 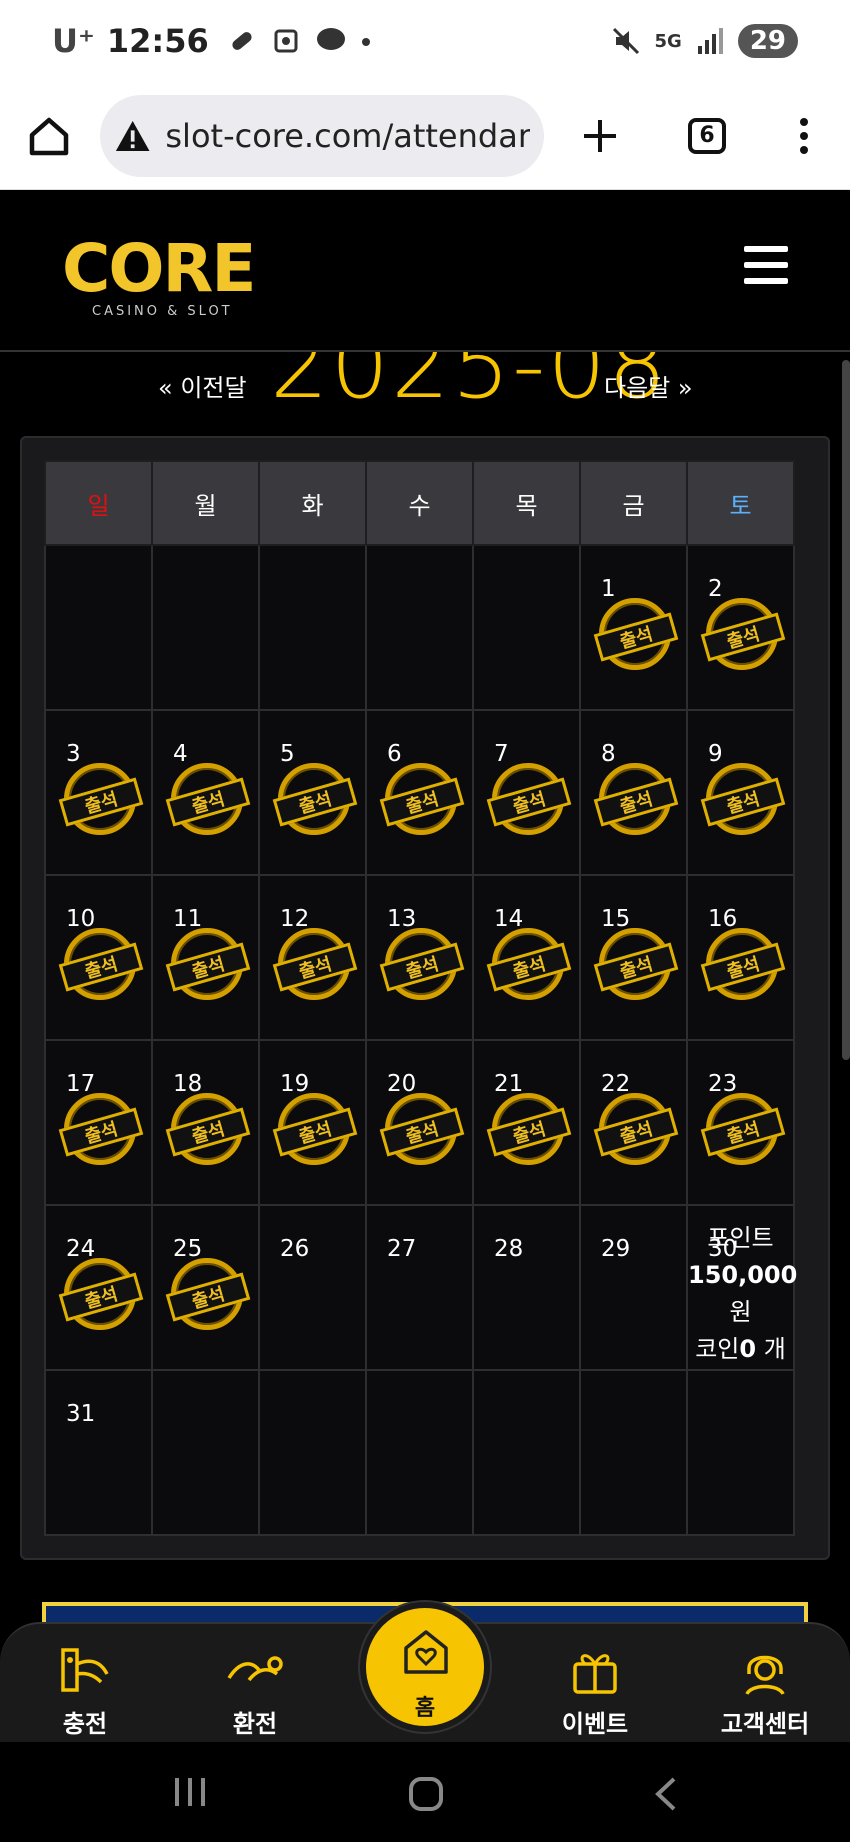 What do you see at coordinates (85, 1724) in the screenshot?
I see `nav-charge-label: 충전` at bounding box center [85, 1724].